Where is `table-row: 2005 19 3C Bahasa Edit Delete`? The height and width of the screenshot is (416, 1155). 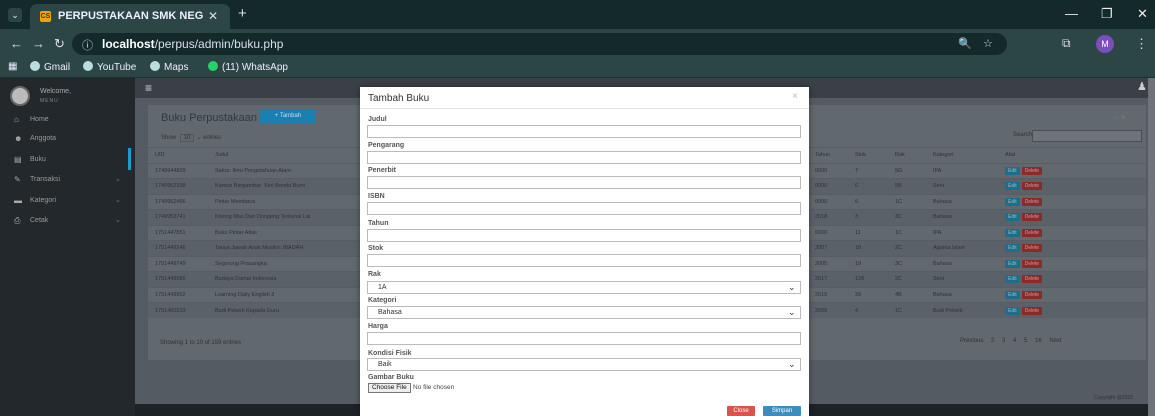 table-row: 2005 19 3C Bahasa Edit Delete is located at coordinates (977, 263).